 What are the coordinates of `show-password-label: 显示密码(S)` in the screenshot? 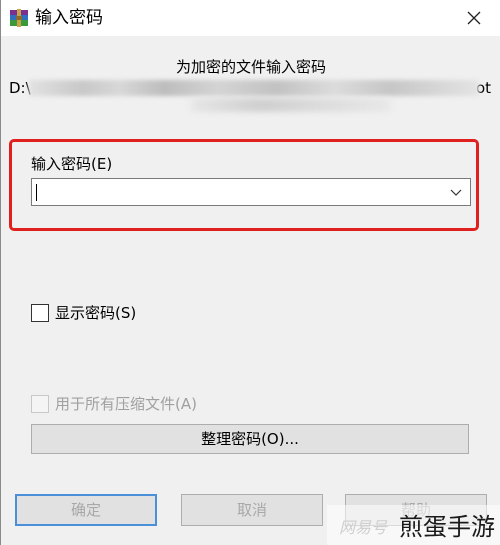 It's located at (96, 313).